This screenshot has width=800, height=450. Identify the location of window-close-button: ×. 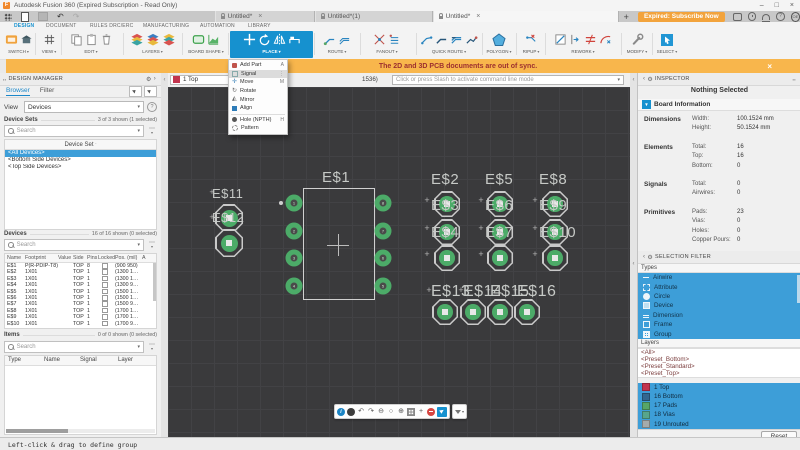
(792, 6).